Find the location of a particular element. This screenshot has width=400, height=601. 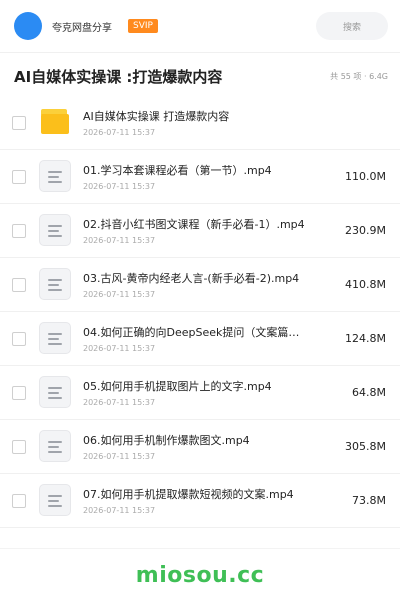

watermark: miosou.cc is located at coordinates (200, 575).